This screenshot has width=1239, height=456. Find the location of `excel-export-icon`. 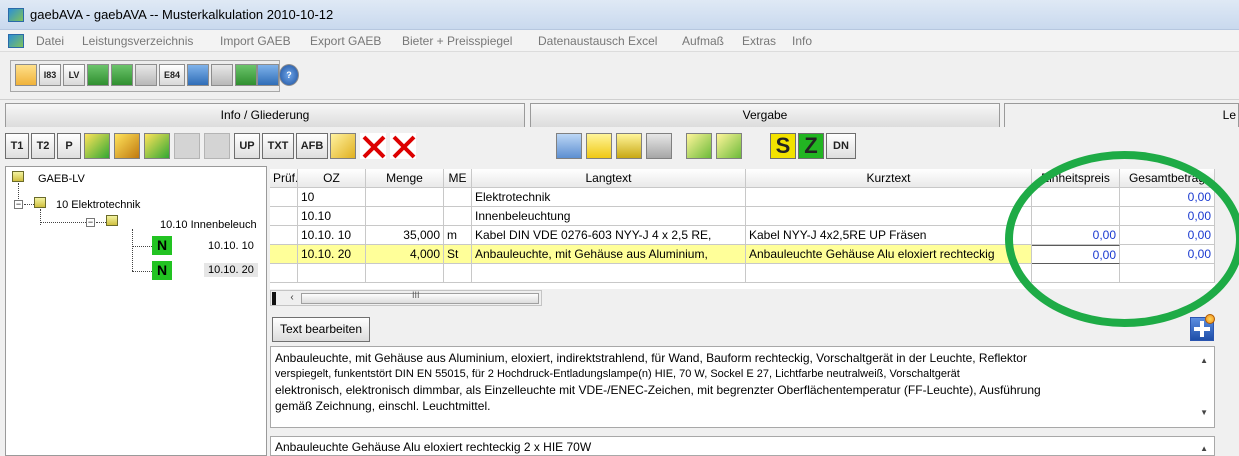

excel-export-icon is located at coordinates (246, 75).